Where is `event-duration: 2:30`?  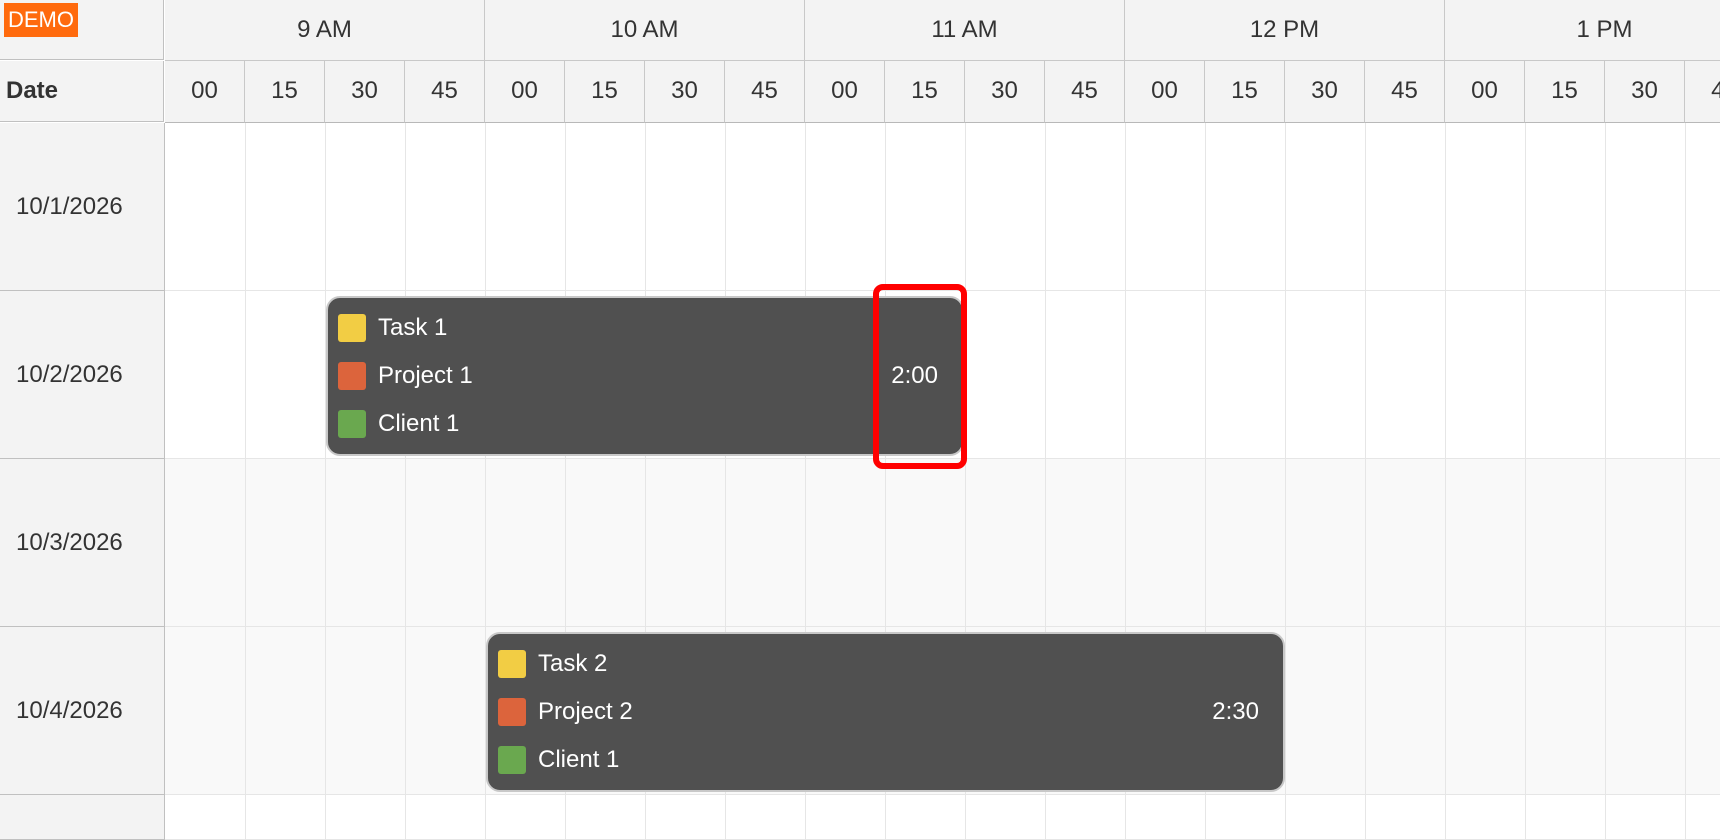 event-duration: 2:30 is located at coordinates (1235, 711).